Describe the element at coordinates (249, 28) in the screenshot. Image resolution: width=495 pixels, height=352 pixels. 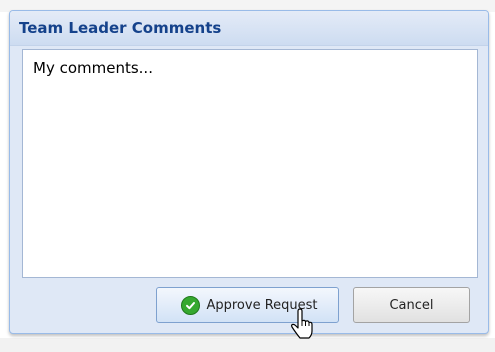
I see `dialog-header: Team Leader Comments` at that location.